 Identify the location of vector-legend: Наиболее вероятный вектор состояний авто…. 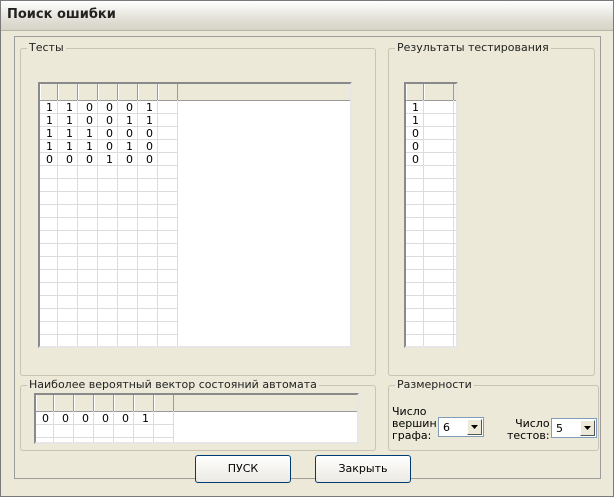
(173, 384).